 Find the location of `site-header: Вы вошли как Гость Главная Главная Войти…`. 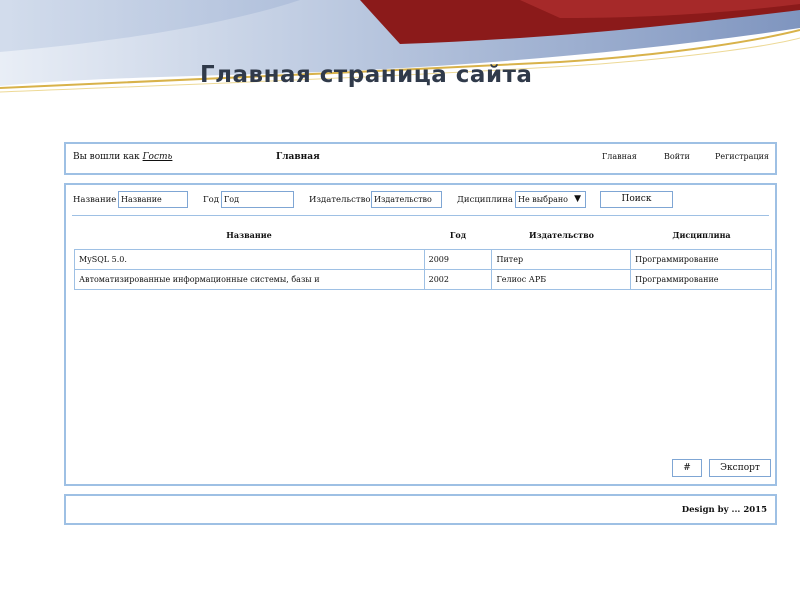

site-header: Вы вошли как Гость Главная Главная Войти… is located at coordinates (420, 158).